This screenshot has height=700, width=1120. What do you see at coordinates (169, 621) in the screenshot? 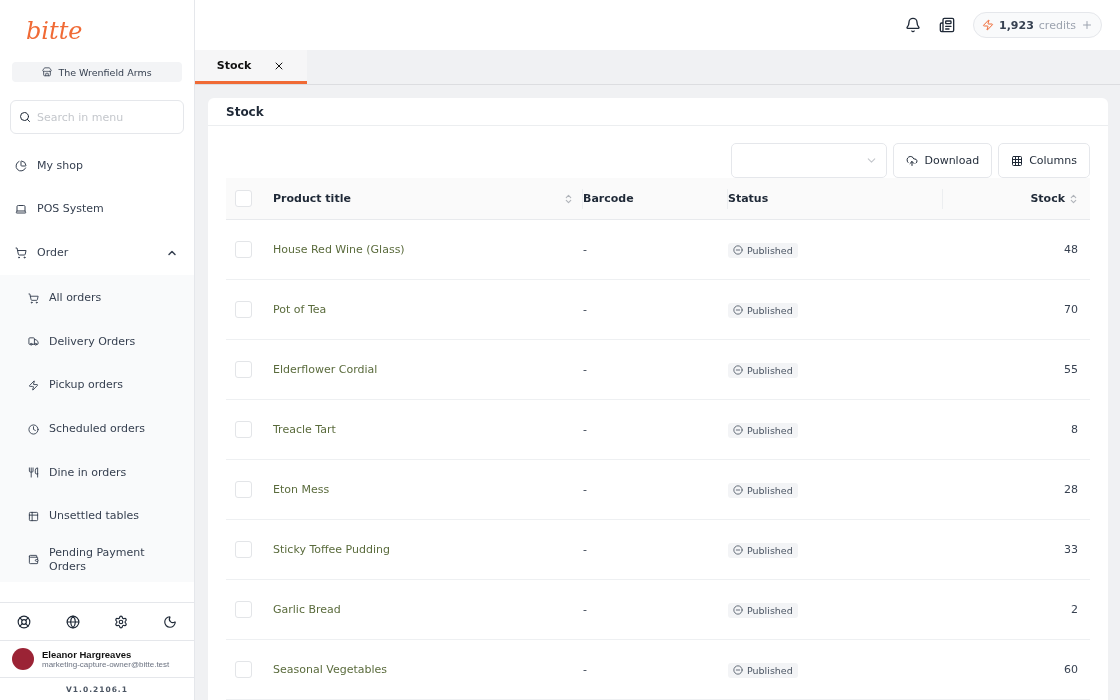
I see `moon-icon` at bounding box center [169, 621].